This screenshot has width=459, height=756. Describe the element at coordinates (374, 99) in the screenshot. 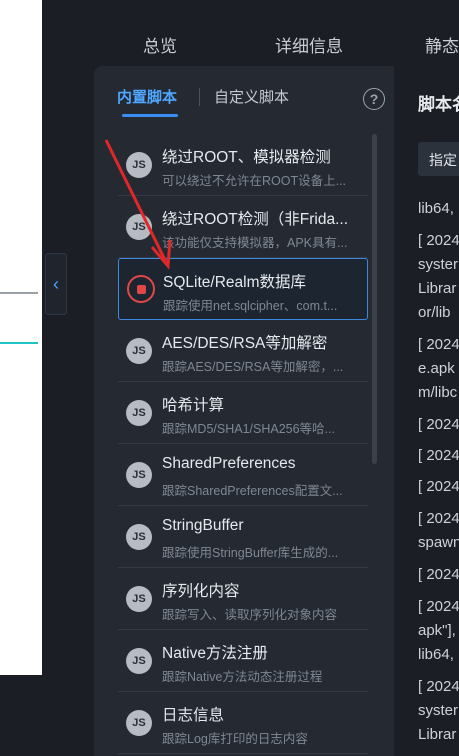

I see `help-icon: ?` at that location.